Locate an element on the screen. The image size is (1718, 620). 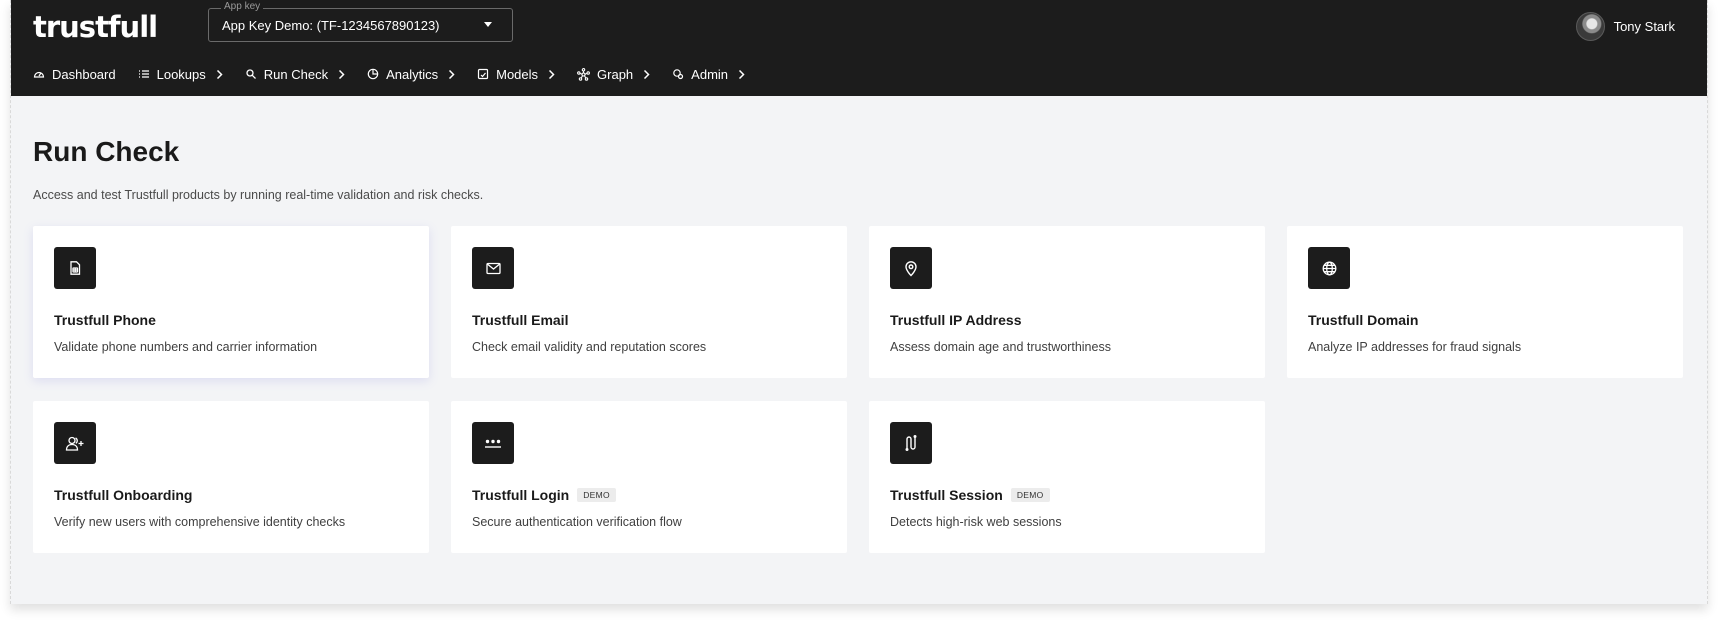
card-title: Trustfull Phone is located at coordinates (105, 320).